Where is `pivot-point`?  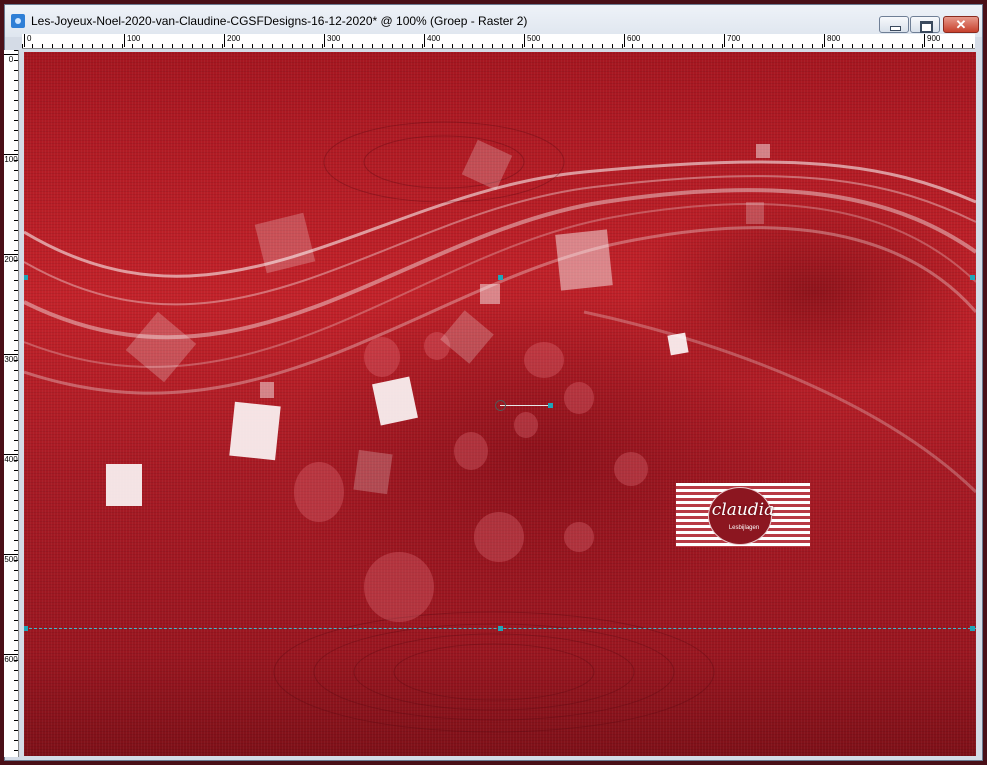 pivot-point is located at coordinates (500, 405).